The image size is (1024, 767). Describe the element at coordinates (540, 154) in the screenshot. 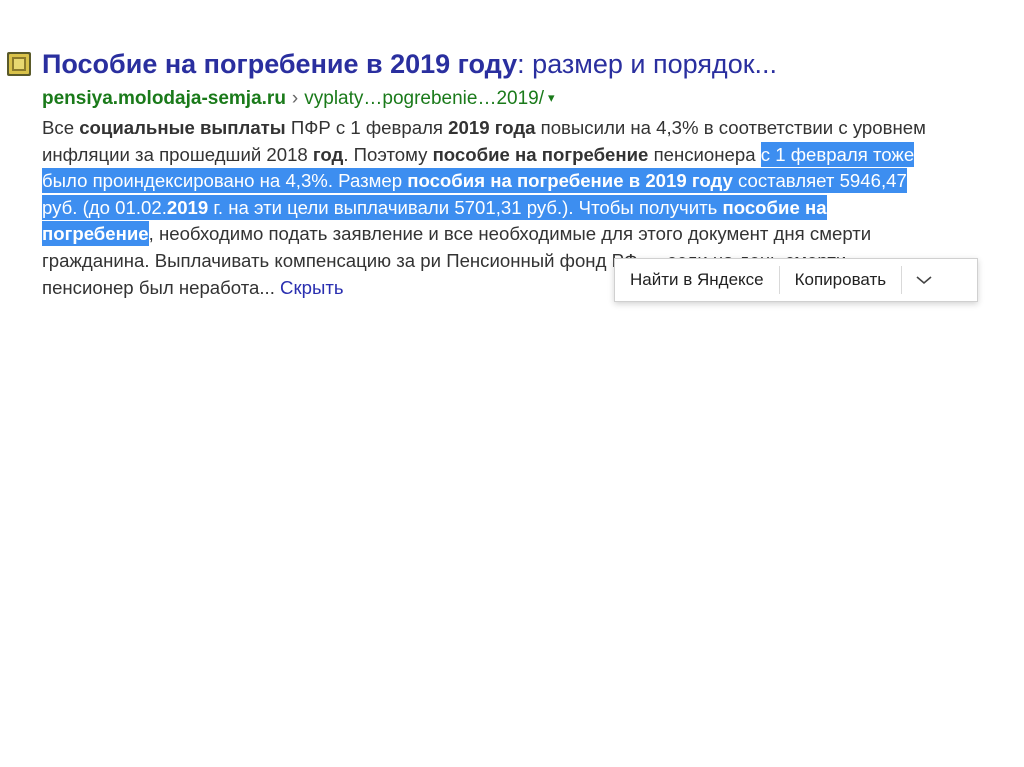

I see `snippet-highlight: пособие на погребение` at that location.